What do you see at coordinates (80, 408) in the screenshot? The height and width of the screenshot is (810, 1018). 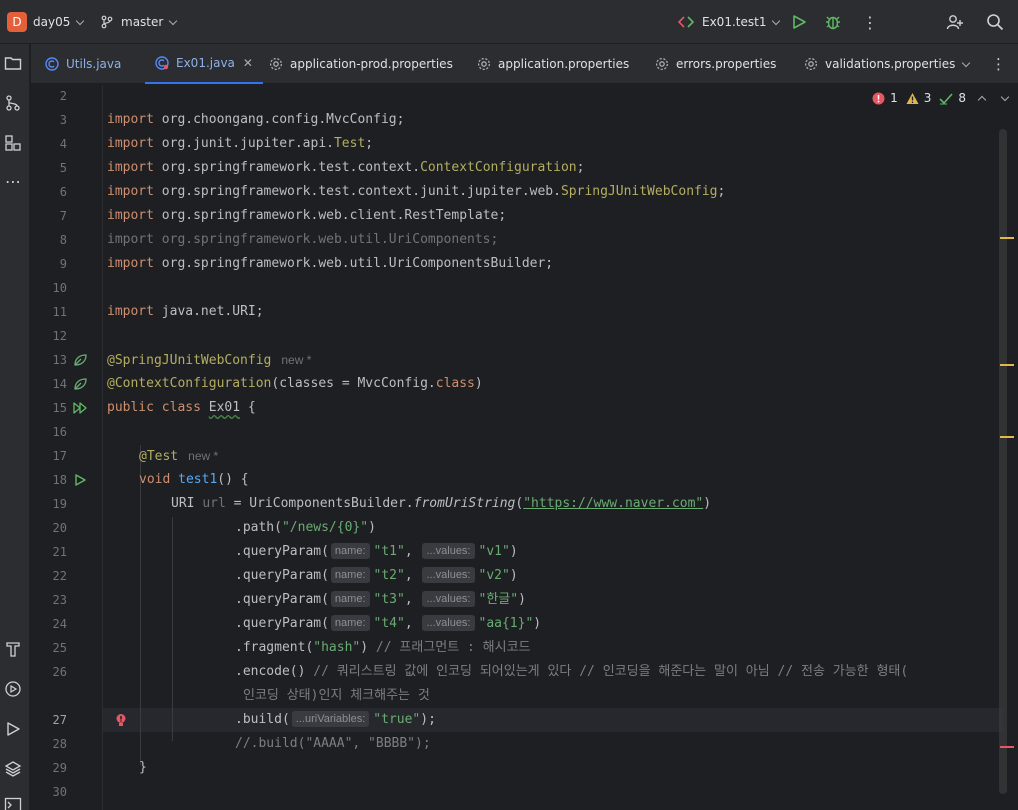 I see `run-all-tests-icon` at bounding box center [80, 408].